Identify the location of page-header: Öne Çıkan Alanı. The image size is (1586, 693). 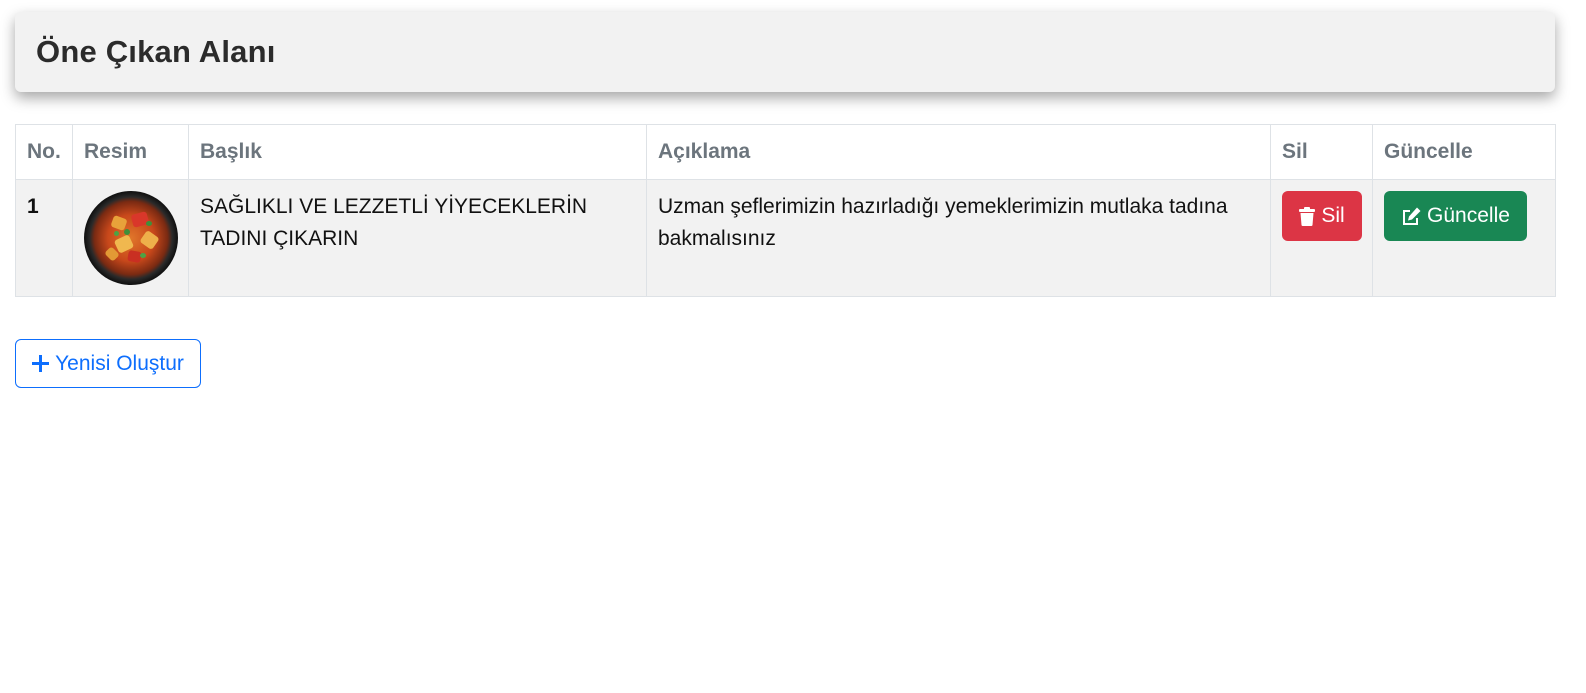
(785, 52).